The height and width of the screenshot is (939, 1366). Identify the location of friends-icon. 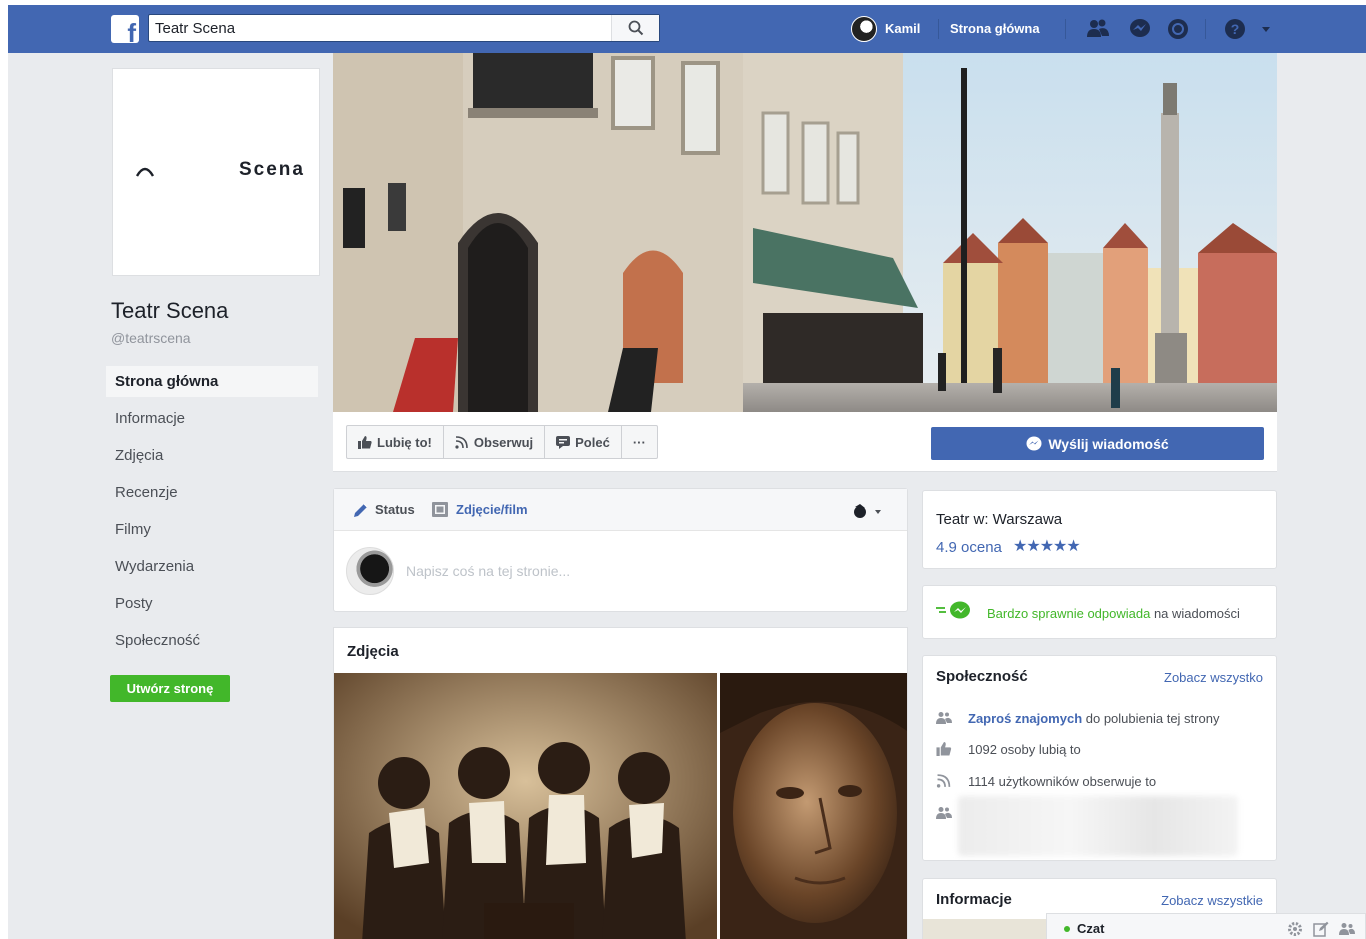
(944, 813).